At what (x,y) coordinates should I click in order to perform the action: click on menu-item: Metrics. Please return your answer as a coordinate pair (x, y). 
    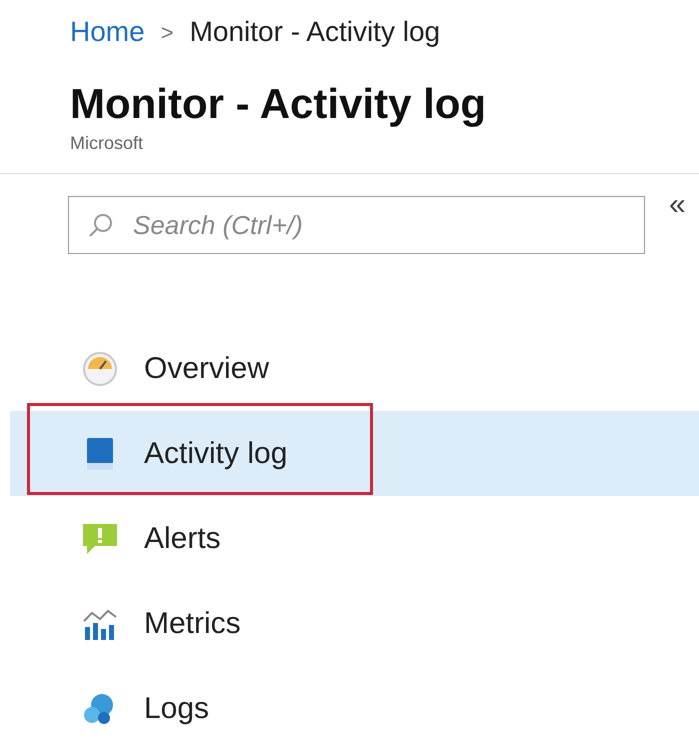
    Looking at the image, I should click on (354, 623).